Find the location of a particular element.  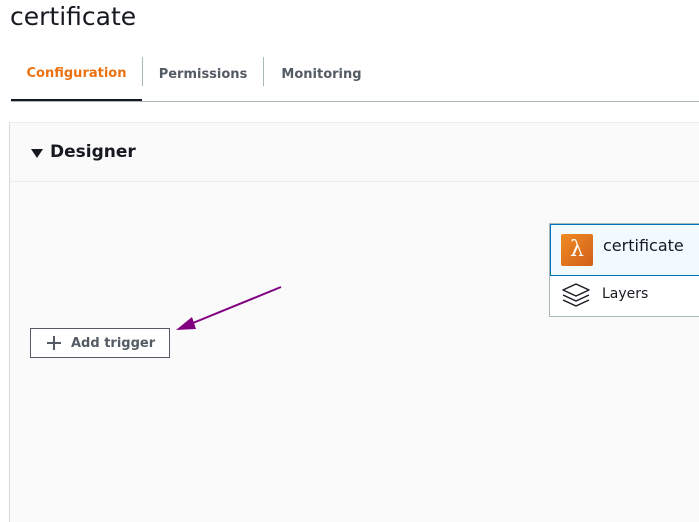

function-card: λ certificate Layers is located at coordinates (624, 270).